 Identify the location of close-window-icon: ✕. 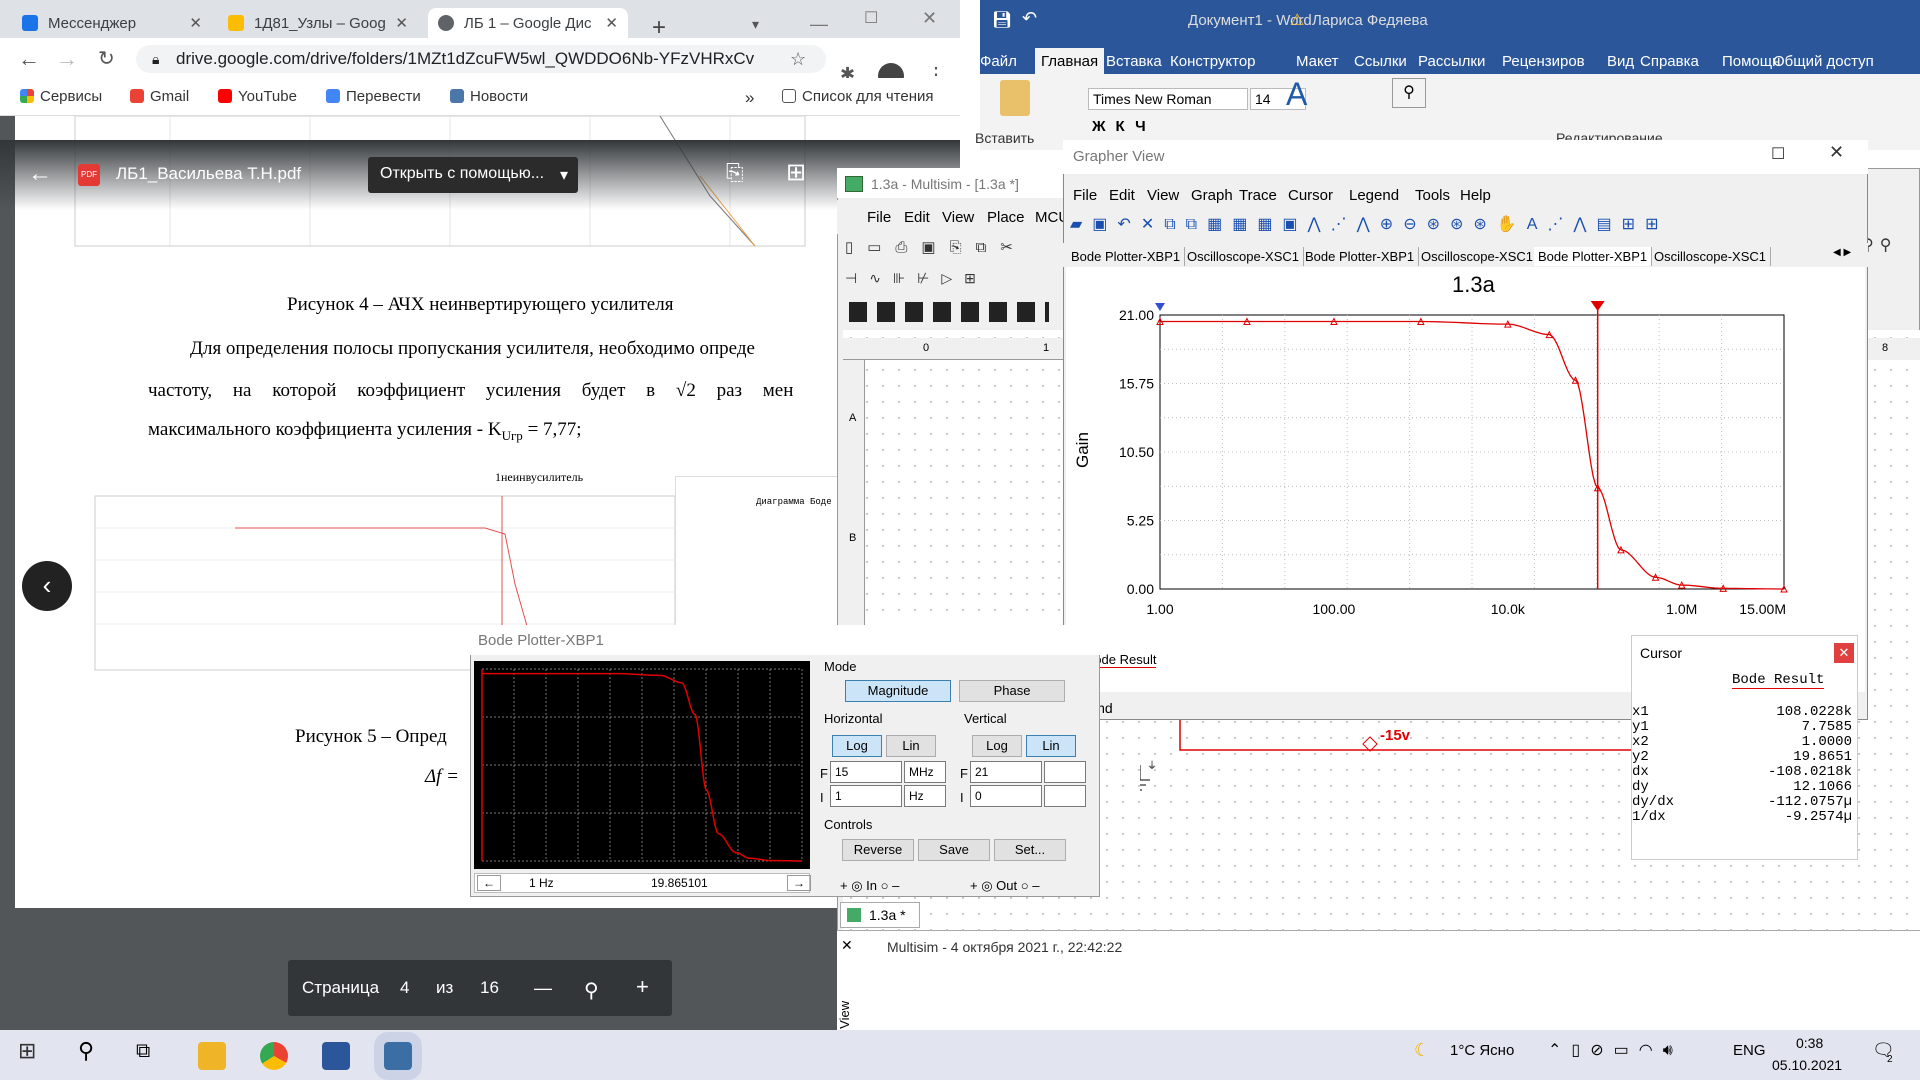
(929, 18).